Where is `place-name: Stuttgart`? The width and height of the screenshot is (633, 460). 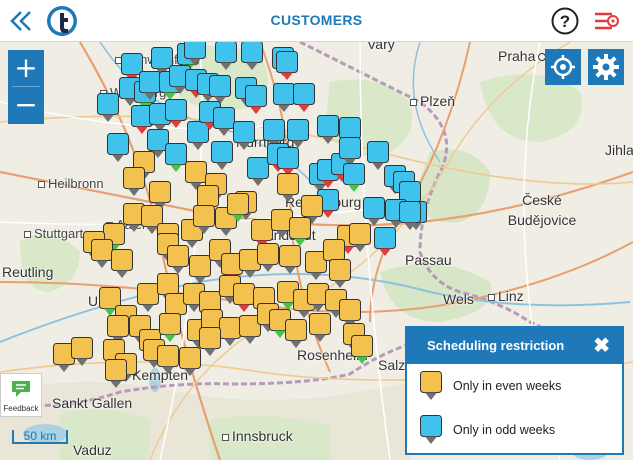 place-name: Stuttgart is located at coordinates (59, 233).